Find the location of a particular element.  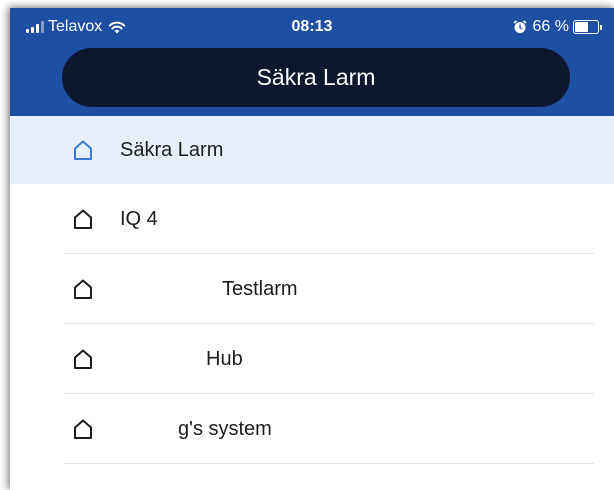

battery-icon is located at coordinates (586, 27).